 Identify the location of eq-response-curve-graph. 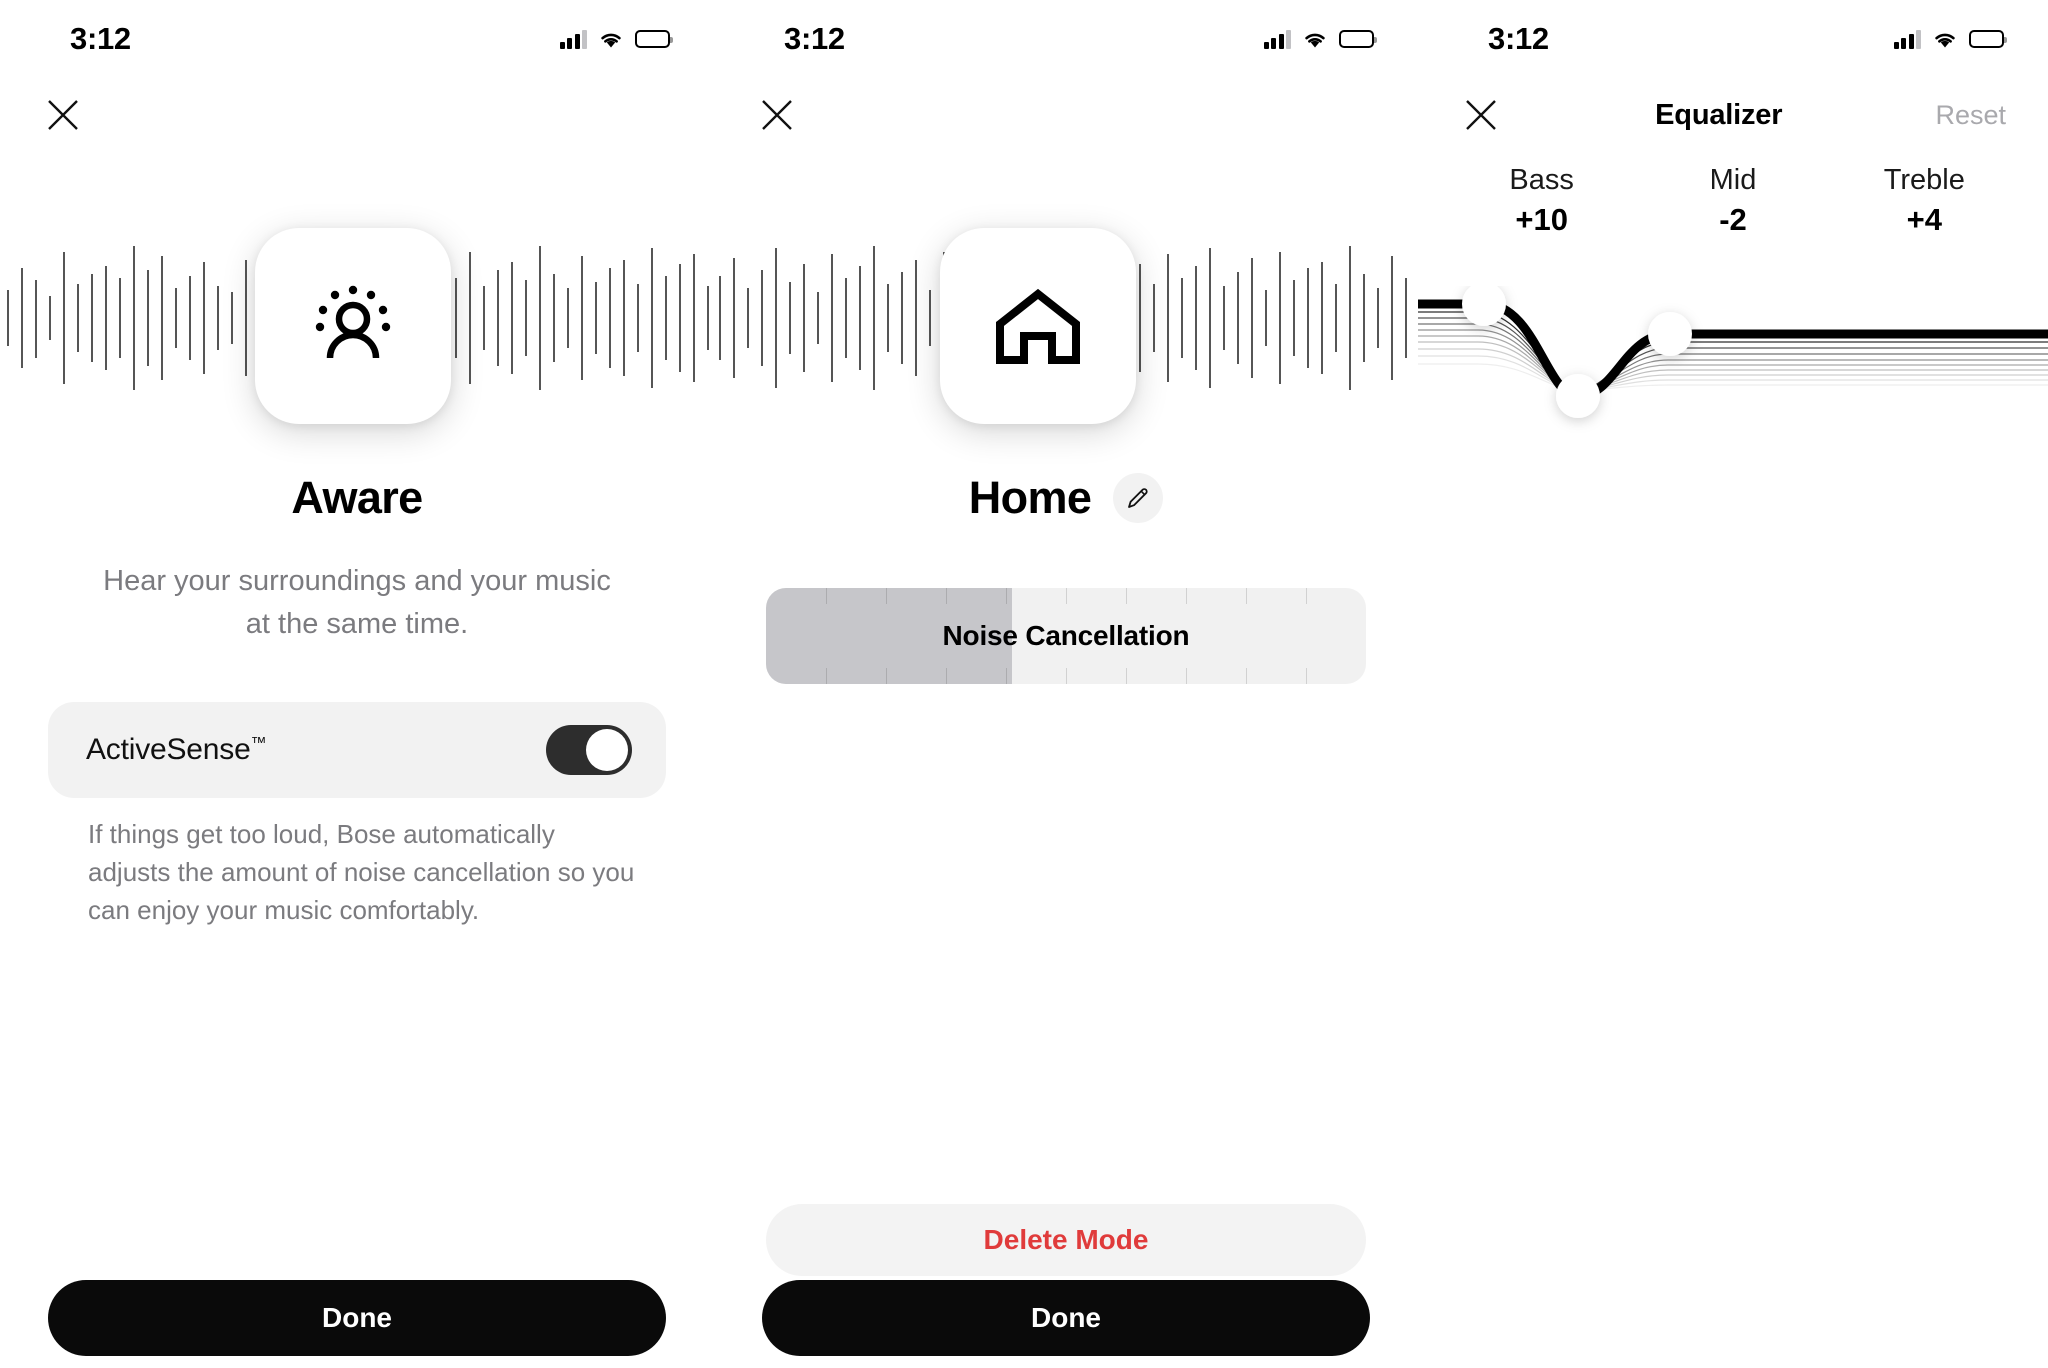
(1733, 371).